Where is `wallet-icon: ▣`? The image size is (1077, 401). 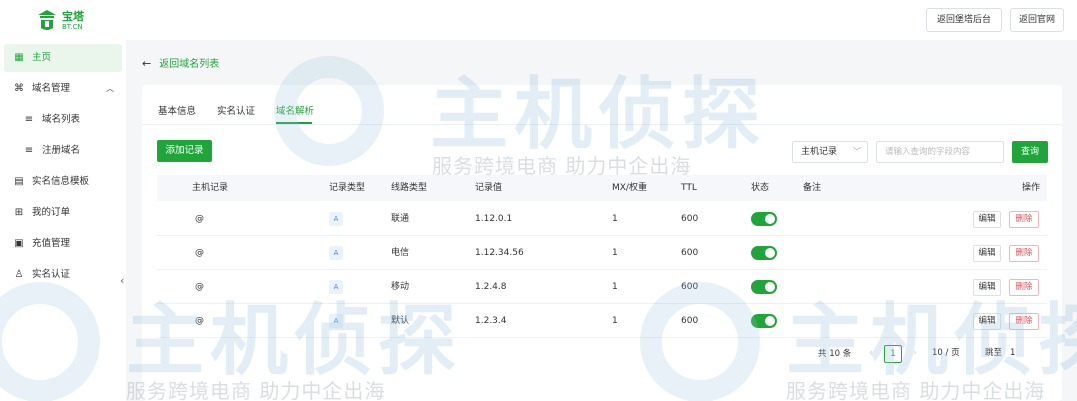
wallet-icon: ▣ is located at coordinates (19, 243).